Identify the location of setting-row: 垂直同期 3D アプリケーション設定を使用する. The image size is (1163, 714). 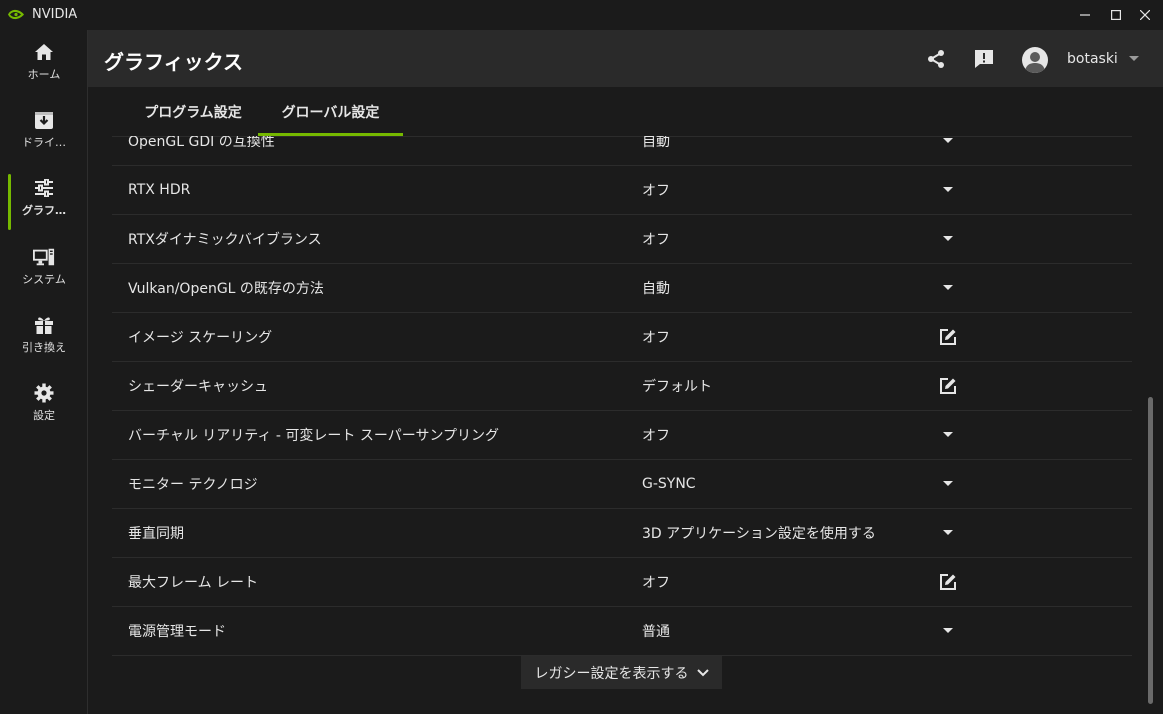
(622, 533).